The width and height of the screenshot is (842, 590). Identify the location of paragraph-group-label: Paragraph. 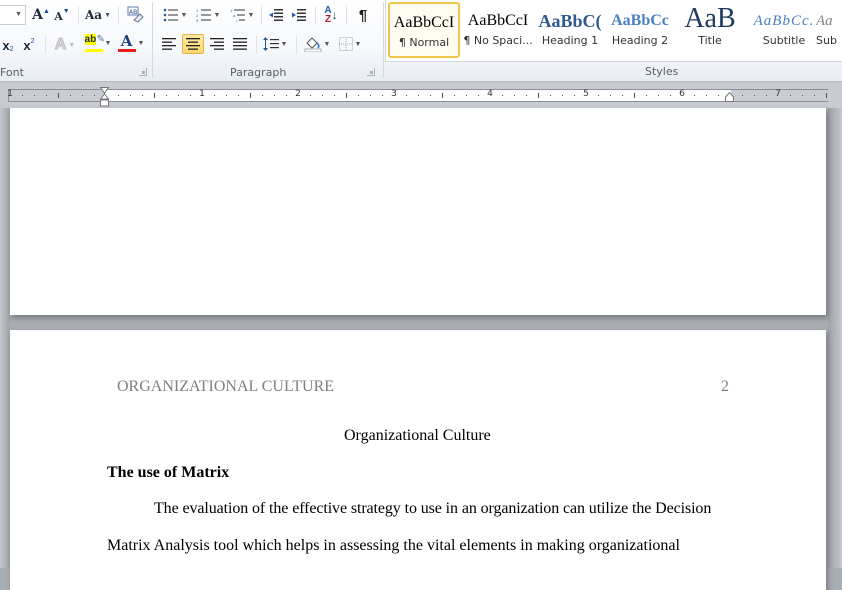
(258, 72).